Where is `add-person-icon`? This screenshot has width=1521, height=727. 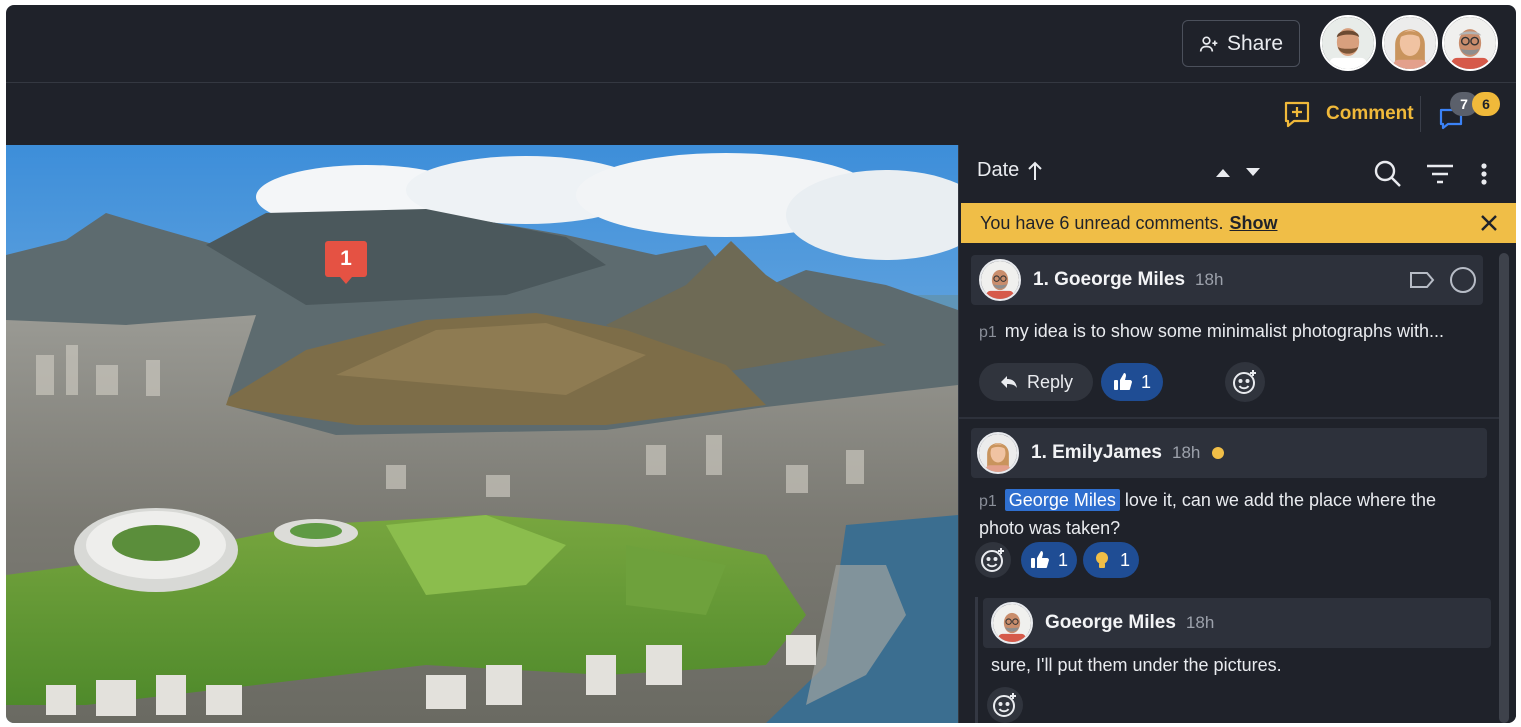 add-person-icon is located at coordinates (1208, 44).